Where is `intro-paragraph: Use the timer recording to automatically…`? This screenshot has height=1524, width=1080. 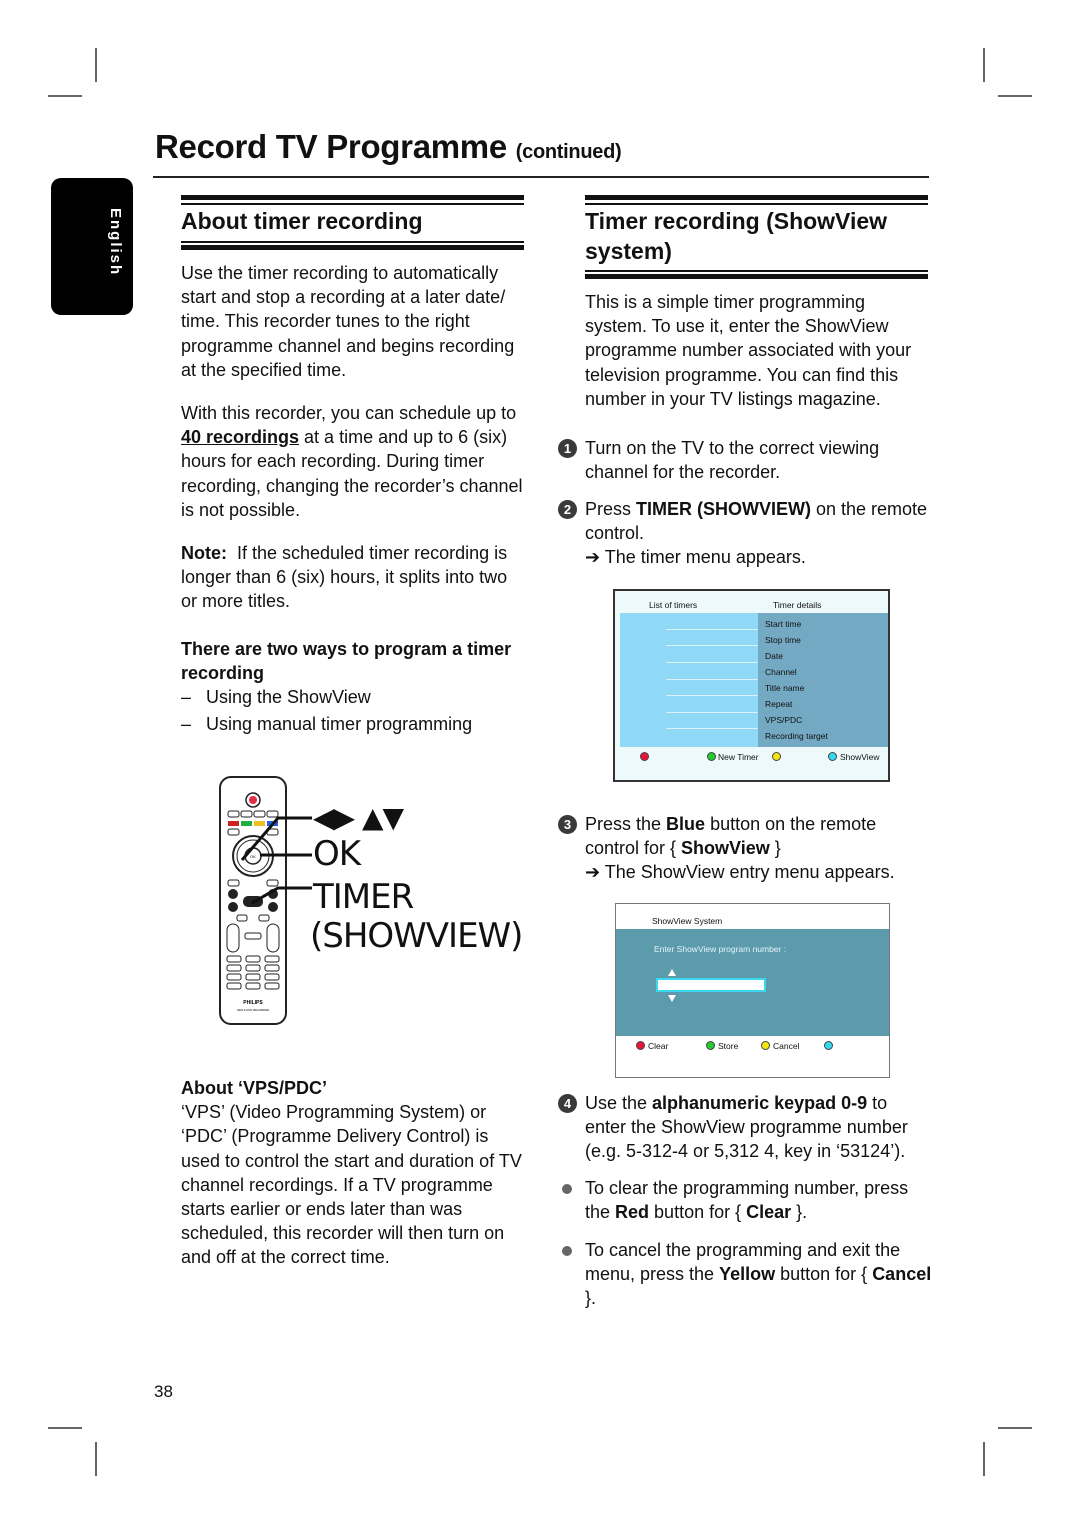
intro-paragraph: Use the timer recording to automatically… is located at coordinates (348, 321).